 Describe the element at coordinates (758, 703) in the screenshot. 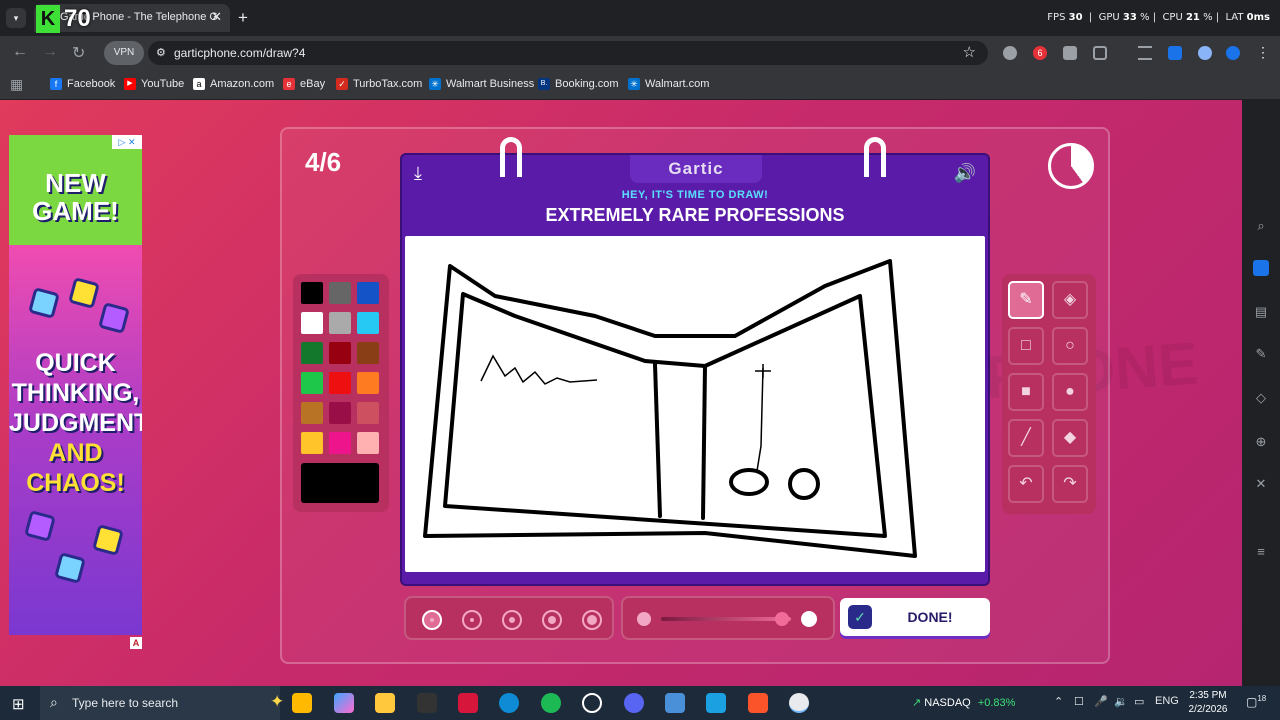

I see `brave-icon` at that location.